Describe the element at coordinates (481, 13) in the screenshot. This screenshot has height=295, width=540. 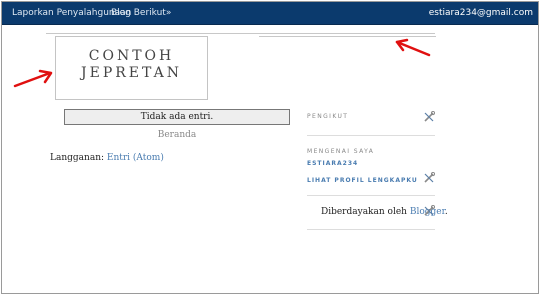
I see `user-email: estiara234@gmail.com` at that location.